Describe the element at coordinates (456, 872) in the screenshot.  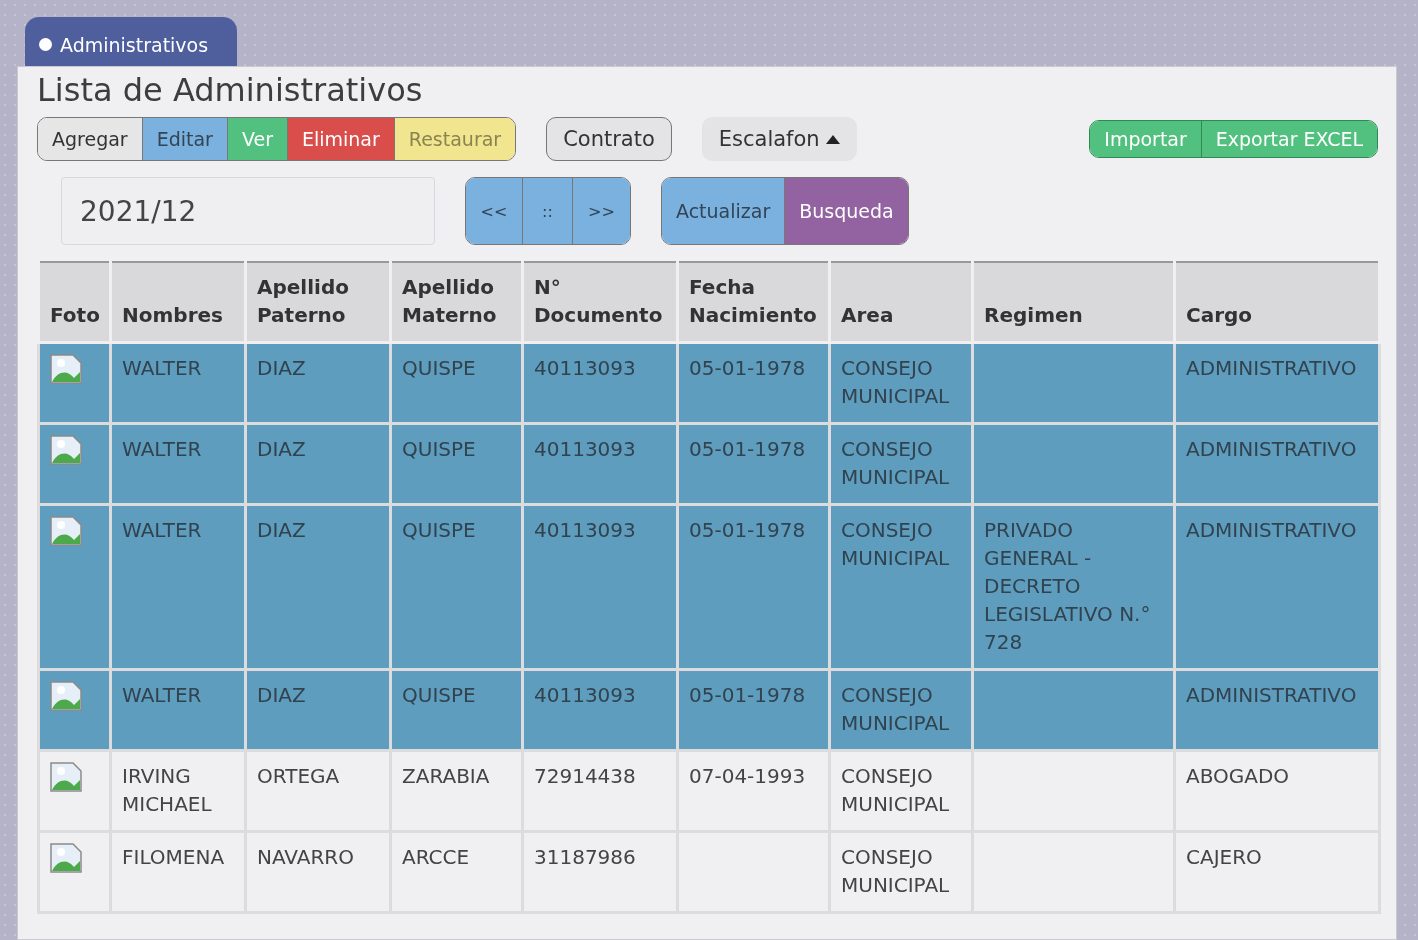
I see `table-cell: ARCCE` at that location.